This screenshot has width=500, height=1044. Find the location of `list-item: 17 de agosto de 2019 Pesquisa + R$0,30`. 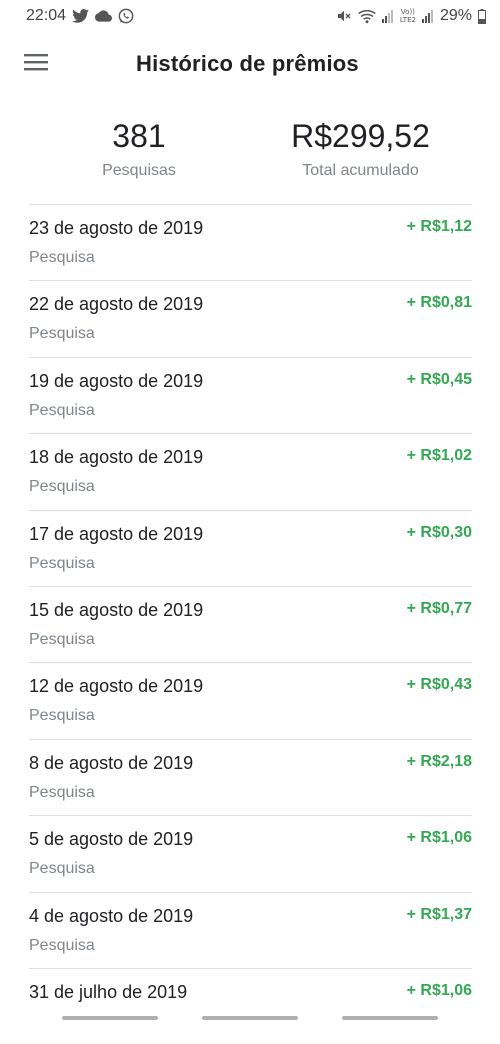

list-item: 17 de agosto de 2019 Pesquisa + R$0,30 is located at coordinates (250, 547).